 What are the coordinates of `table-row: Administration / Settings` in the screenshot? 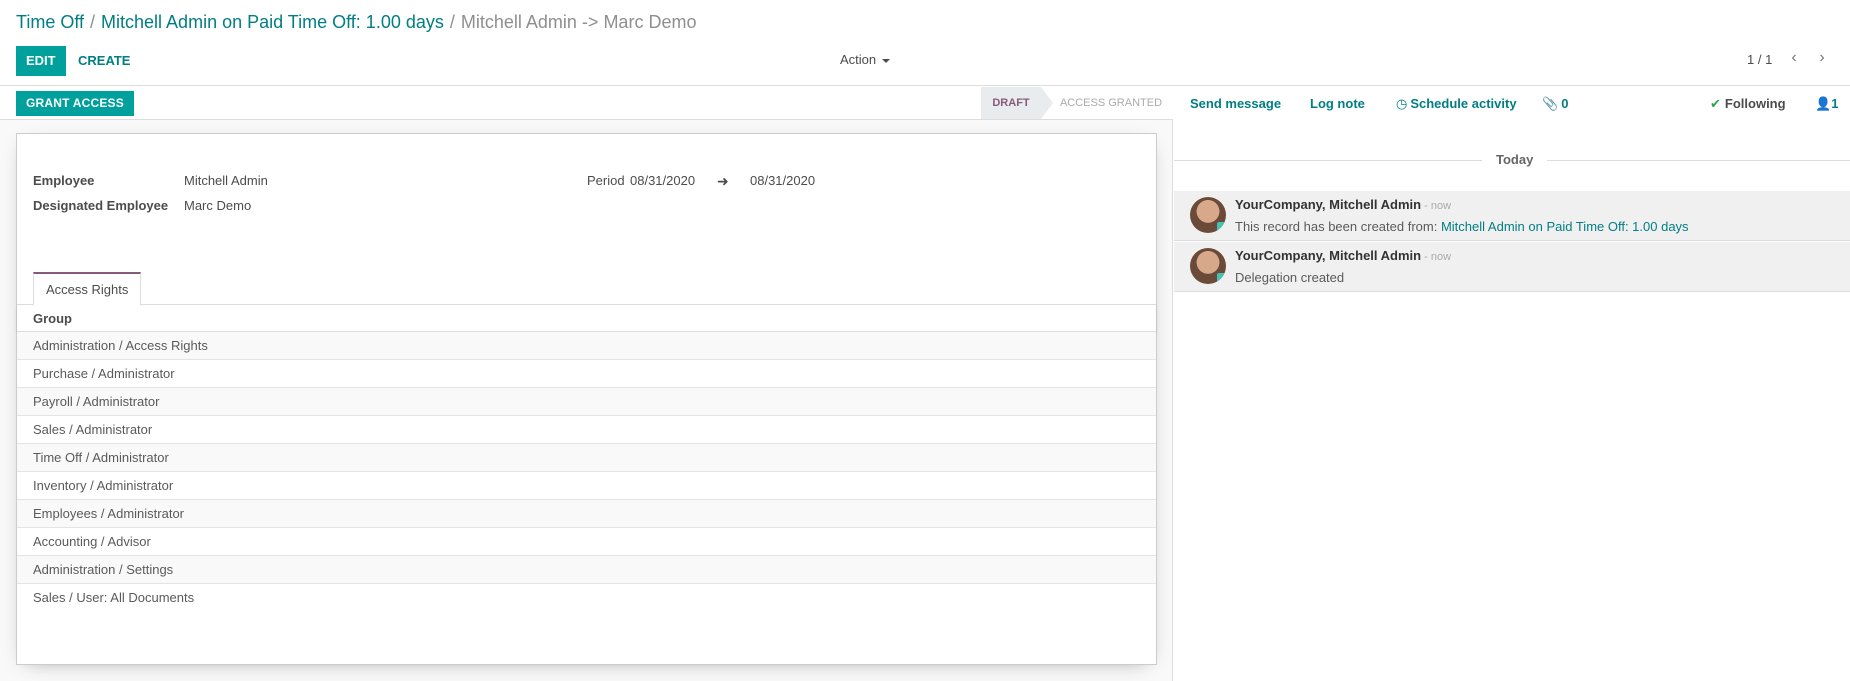 It's located at (586, 570).